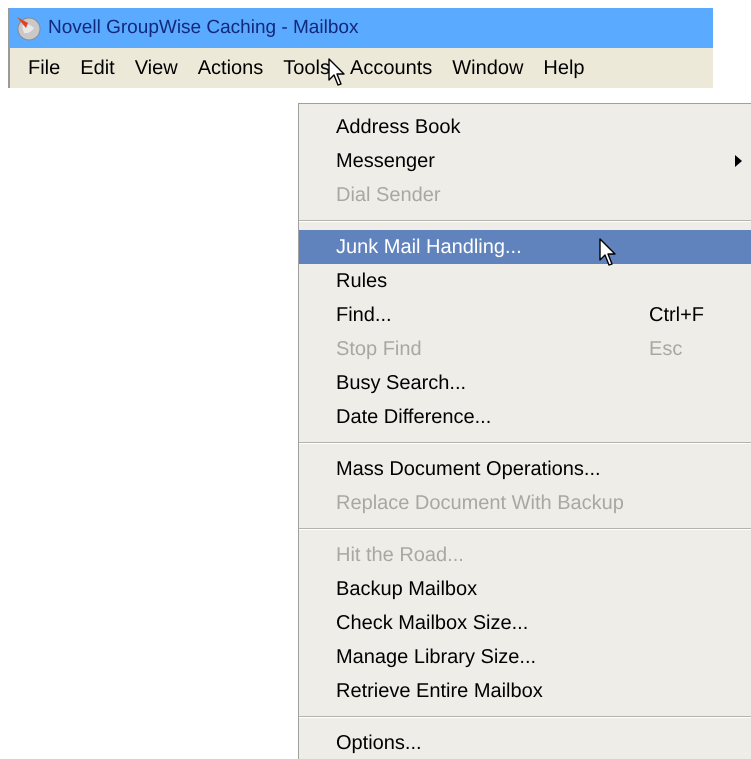 The width and height of the screenshot is (751, 759). I want to click on menu-bar-item: View, so click(156, 68).